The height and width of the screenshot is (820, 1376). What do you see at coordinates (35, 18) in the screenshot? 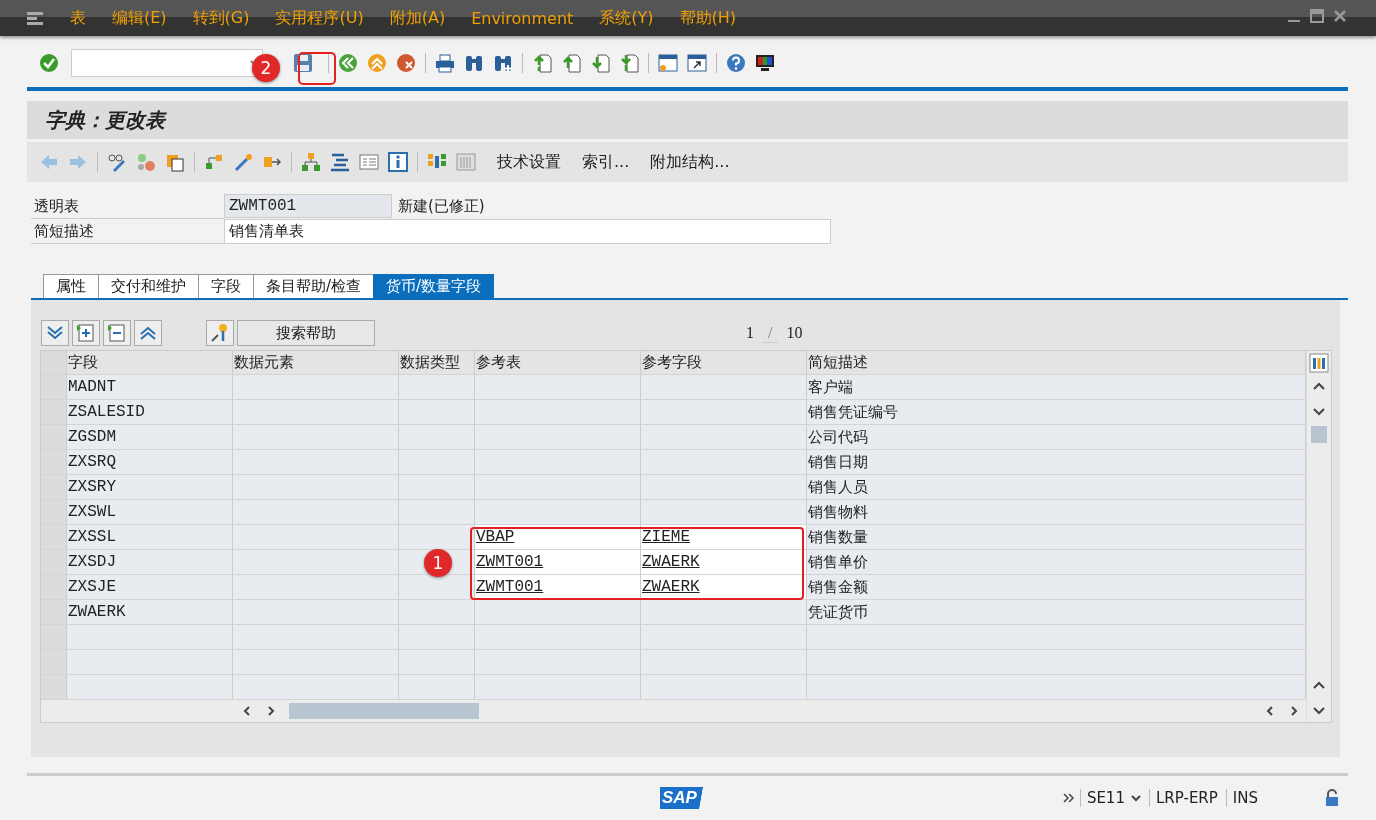
I see `menu-icon` at bounding box center [35, 18].